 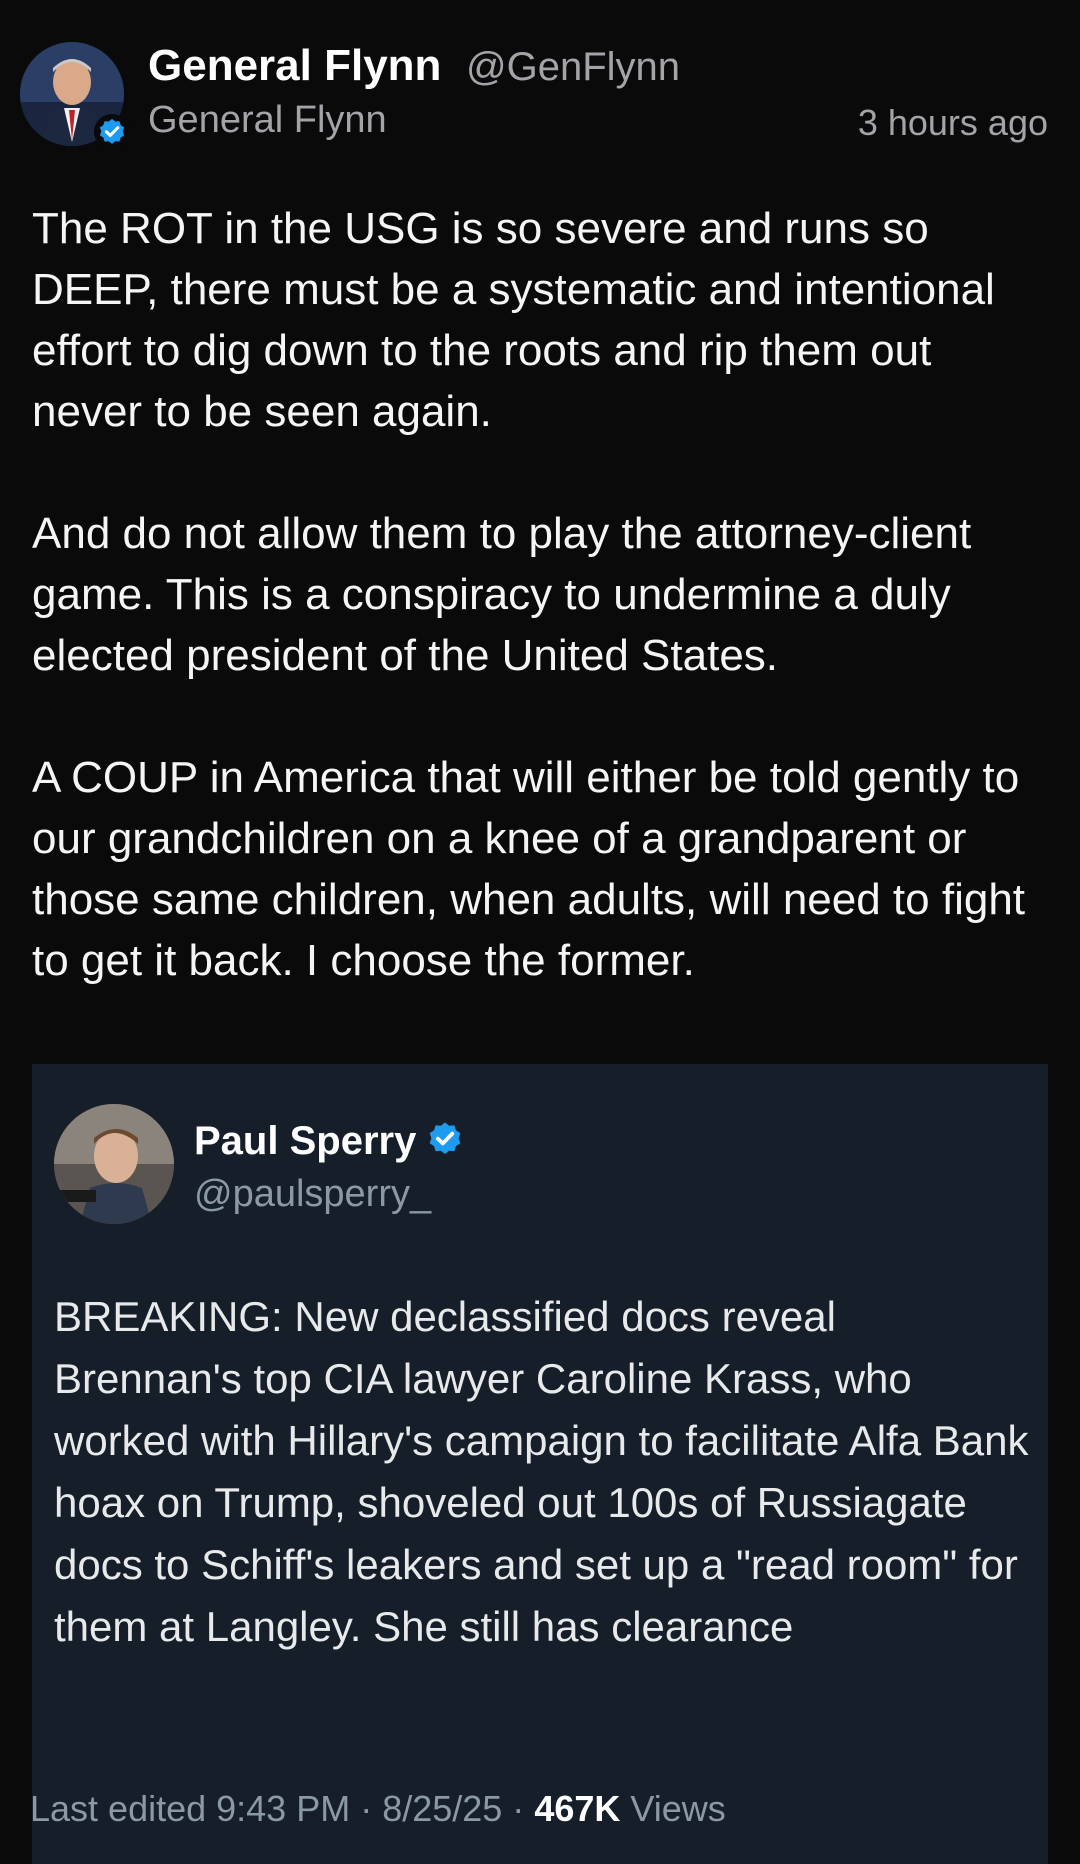 What do you see at coordinates (573, 67) in the screenshot?
I see `author-handle: @GenFlynn` at bounding box center [573, 67].